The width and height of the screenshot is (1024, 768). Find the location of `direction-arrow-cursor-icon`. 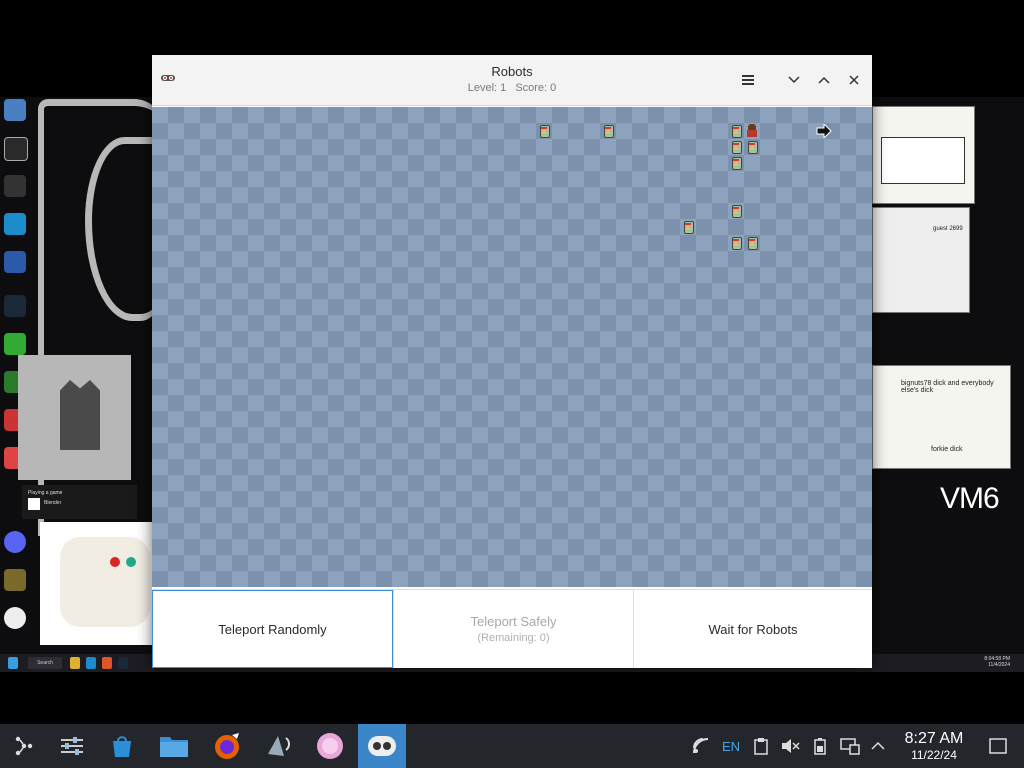

direction-arrow-cursor-icon is located at coordinates (824, 131).